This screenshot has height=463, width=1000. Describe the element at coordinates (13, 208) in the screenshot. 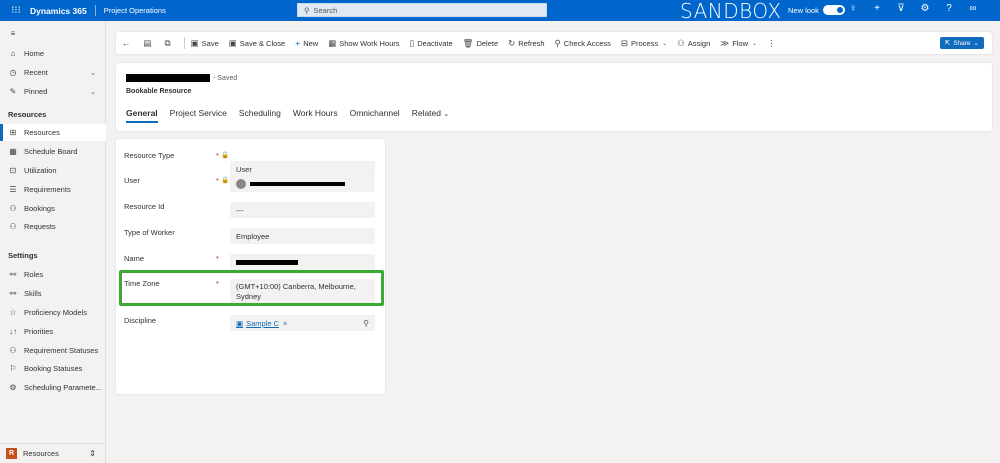

I see `people-icon: ⚇` at that location.